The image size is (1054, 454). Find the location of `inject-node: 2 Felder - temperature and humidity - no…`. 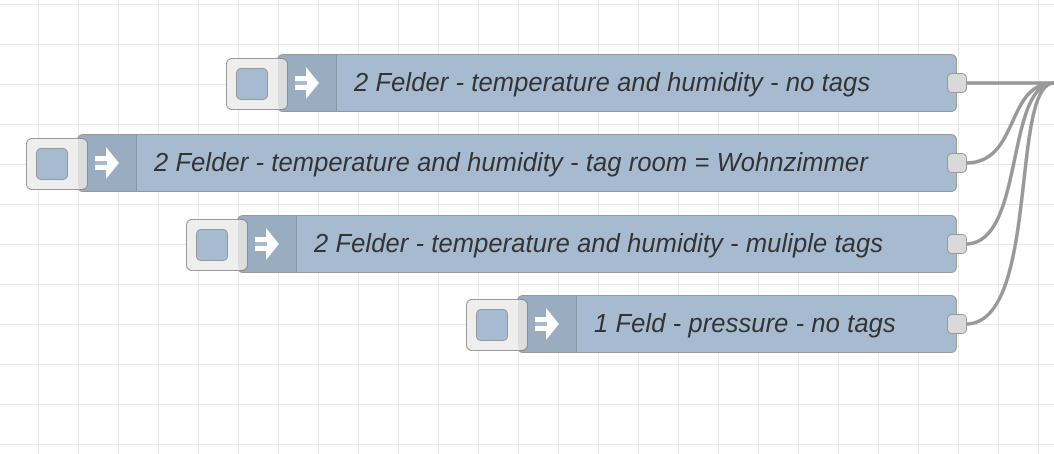

inject-node: 2 Felder - temperature and humidity - no… is located at coordinates (596, 83).